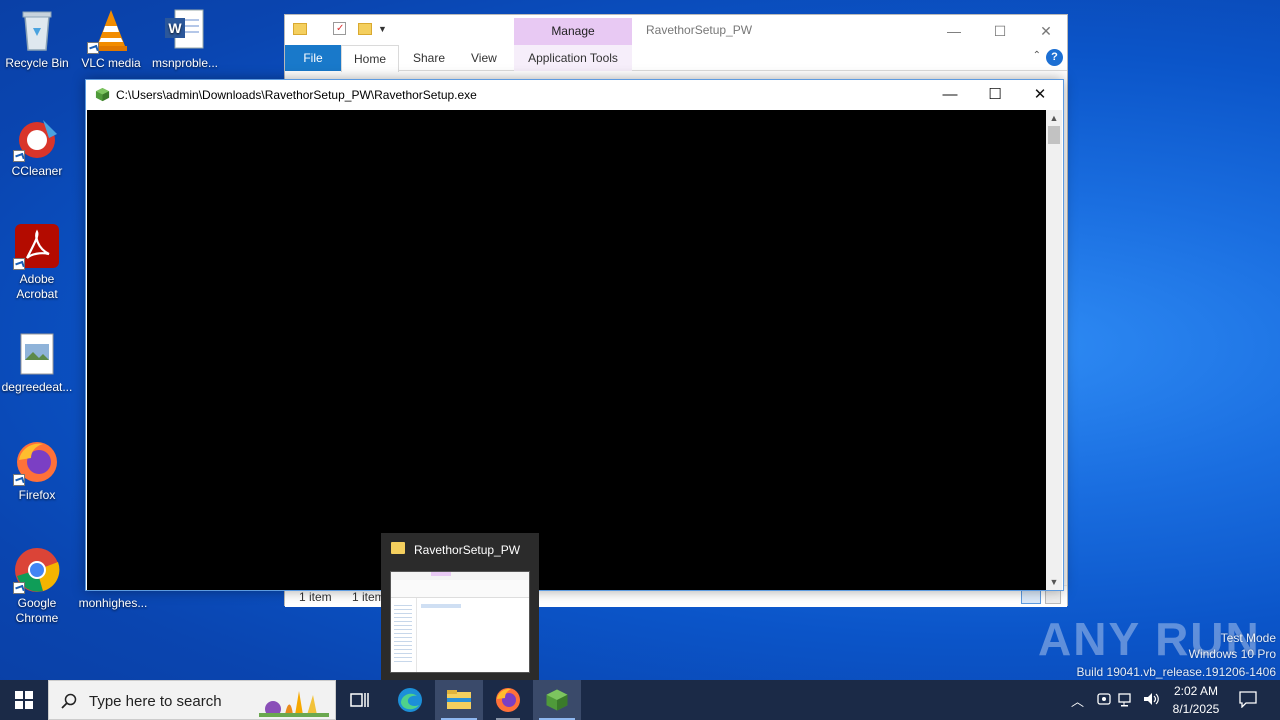 The image size is (1280, 720). Describe the element at coordinates (370, 58) in the screenshot. I see `tab-home: Home` at that location.